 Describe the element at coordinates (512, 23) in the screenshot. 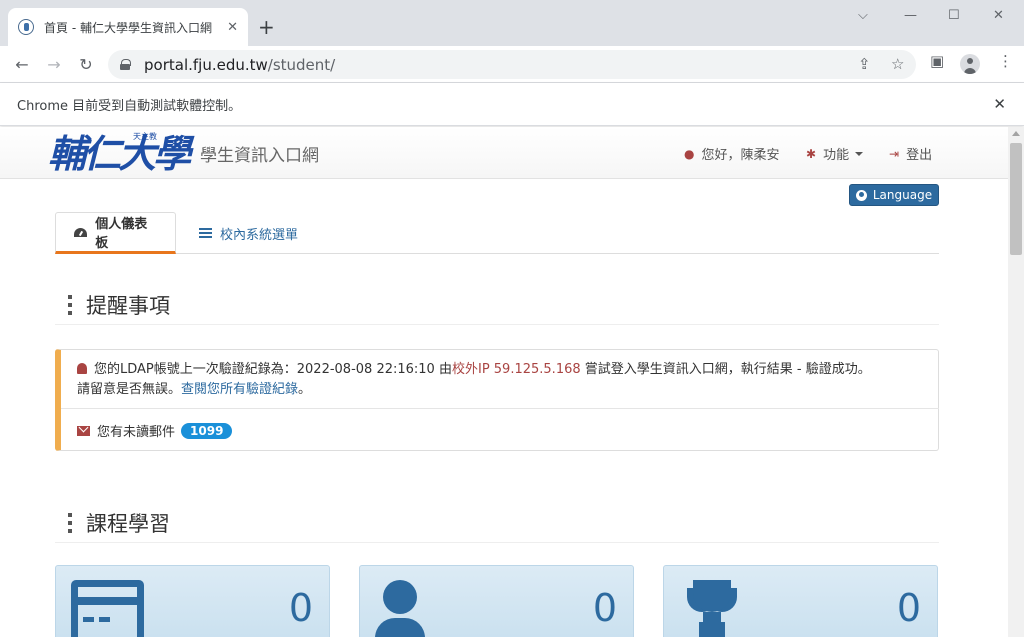

I see `browser-tabstrip: 首頁 - 輔仁大學學生資訊入口網 ✕ + ⌵ — ☐ ✕` at that location.